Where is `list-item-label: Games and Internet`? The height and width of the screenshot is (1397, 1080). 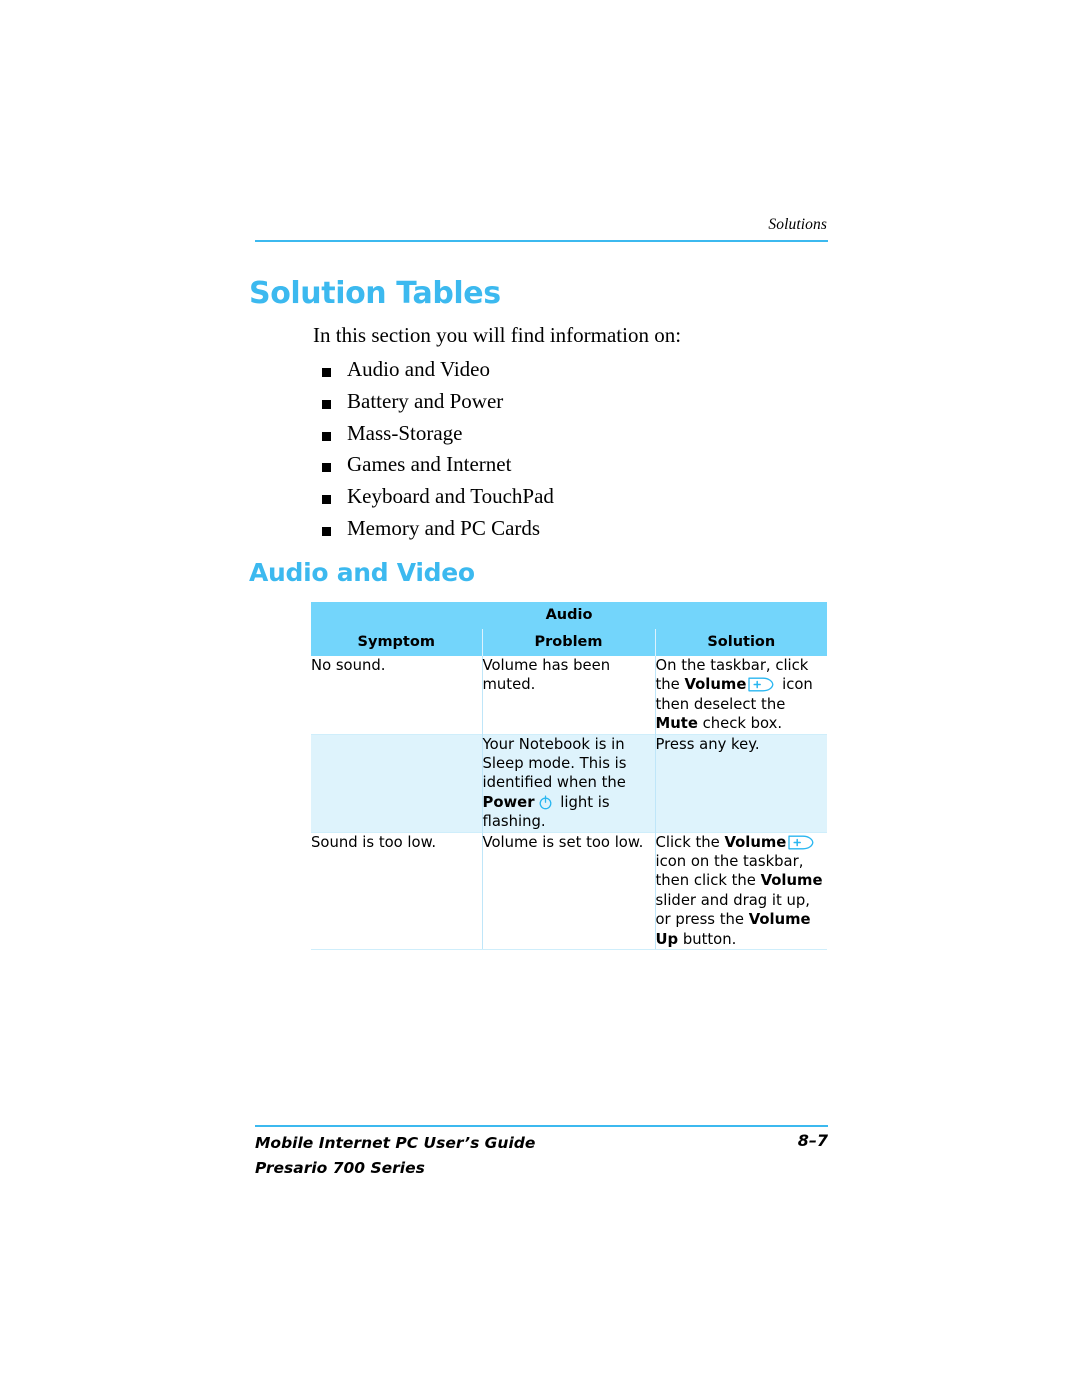
list-item-label: Games and Internet is located at coordinates (429, 464).